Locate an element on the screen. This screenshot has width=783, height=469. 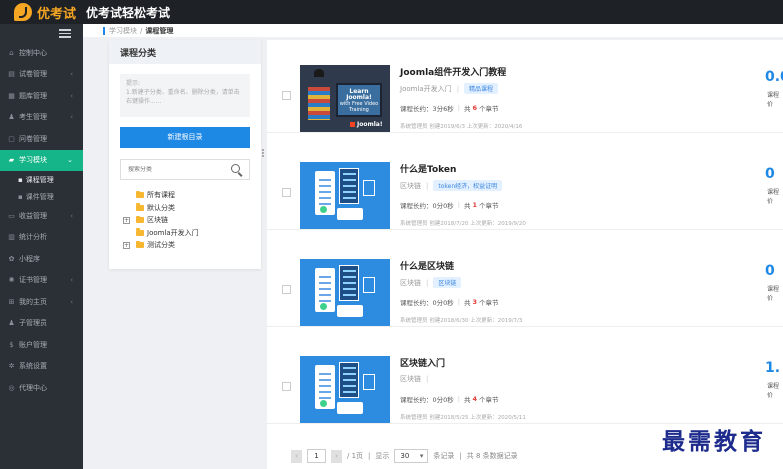
category-search-input is located at coordinates (179, 169).